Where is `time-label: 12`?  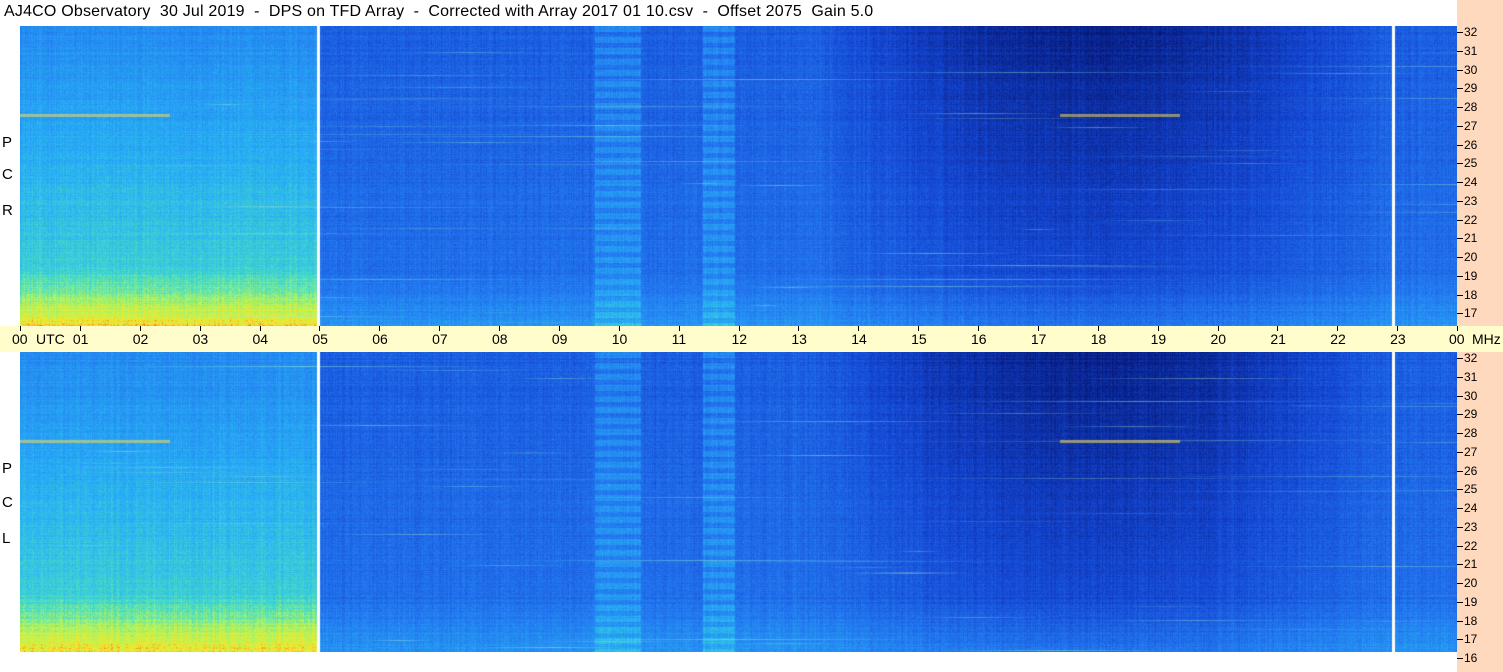
time-label: 12 is located at coordinates (739, 339).